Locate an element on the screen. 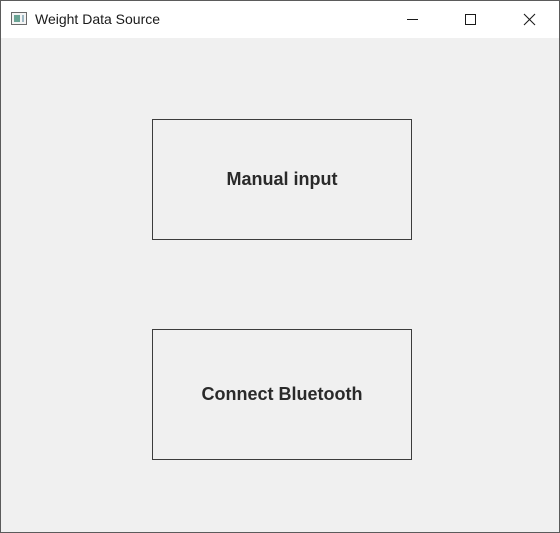  close-icon is located at coordinates (529, 19).